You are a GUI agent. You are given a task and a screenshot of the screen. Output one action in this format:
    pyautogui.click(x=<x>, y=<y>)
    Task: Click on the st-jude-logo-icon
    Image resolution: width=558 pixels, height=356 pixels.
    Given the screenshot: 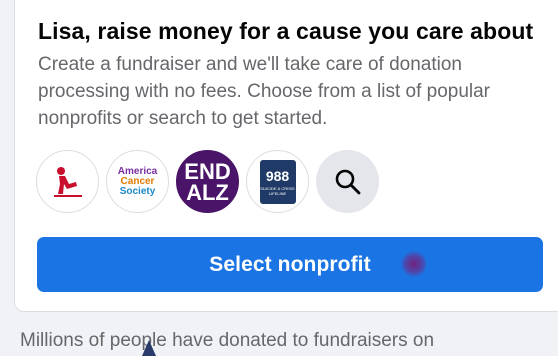 What is the action you would take?
    pyautogui.click(x=67, y=181)
    